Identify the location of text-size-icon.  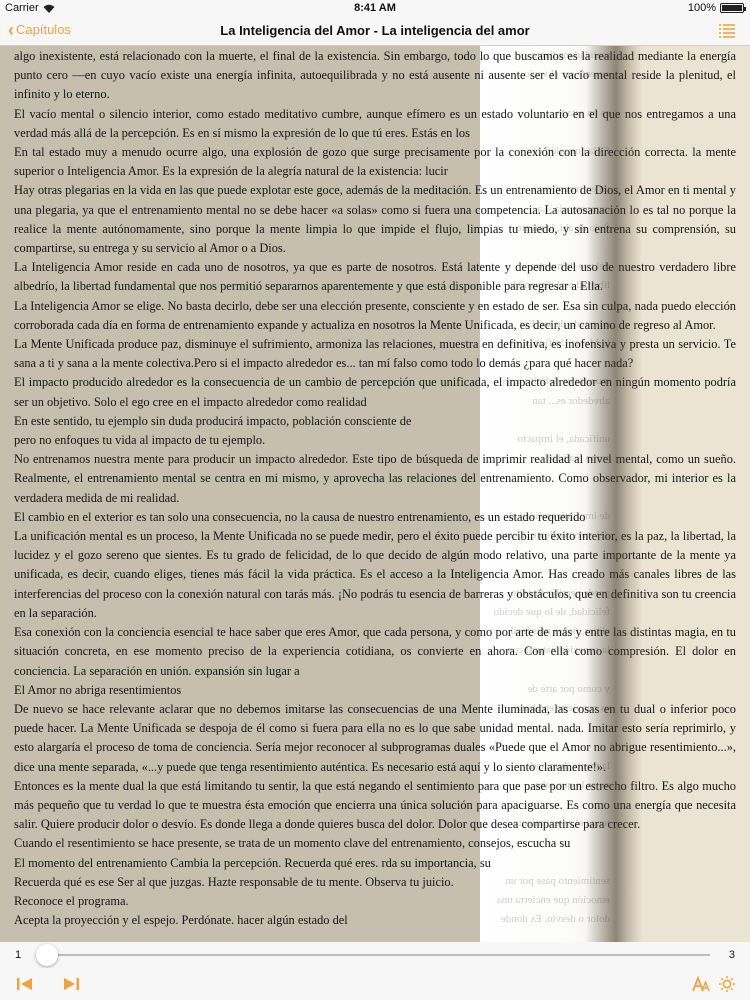
(701, 984).